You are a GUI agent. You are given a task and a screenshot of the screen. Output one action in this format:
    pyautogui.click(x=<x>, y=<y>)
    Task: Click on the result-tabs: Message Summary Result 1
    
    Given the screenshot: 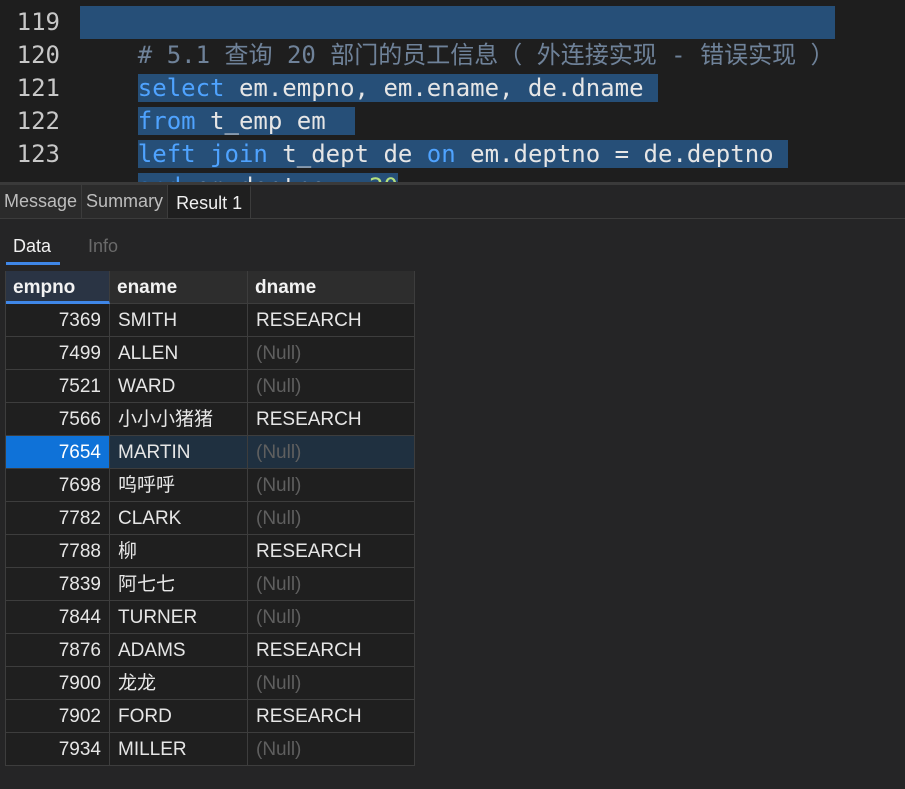 What is the action you would take?
    pyautogui.click(x=126, y=201)
    